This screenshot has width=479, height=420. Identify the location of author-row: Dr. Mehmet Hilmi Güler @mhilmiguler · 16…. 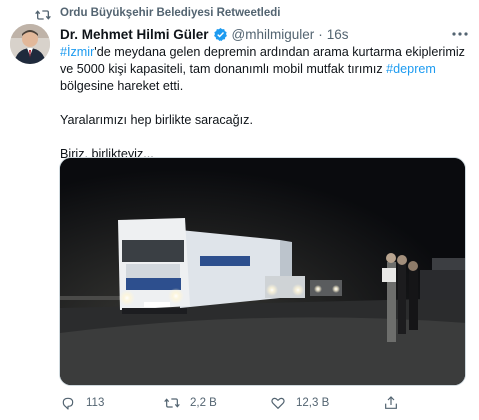
(204, 34).